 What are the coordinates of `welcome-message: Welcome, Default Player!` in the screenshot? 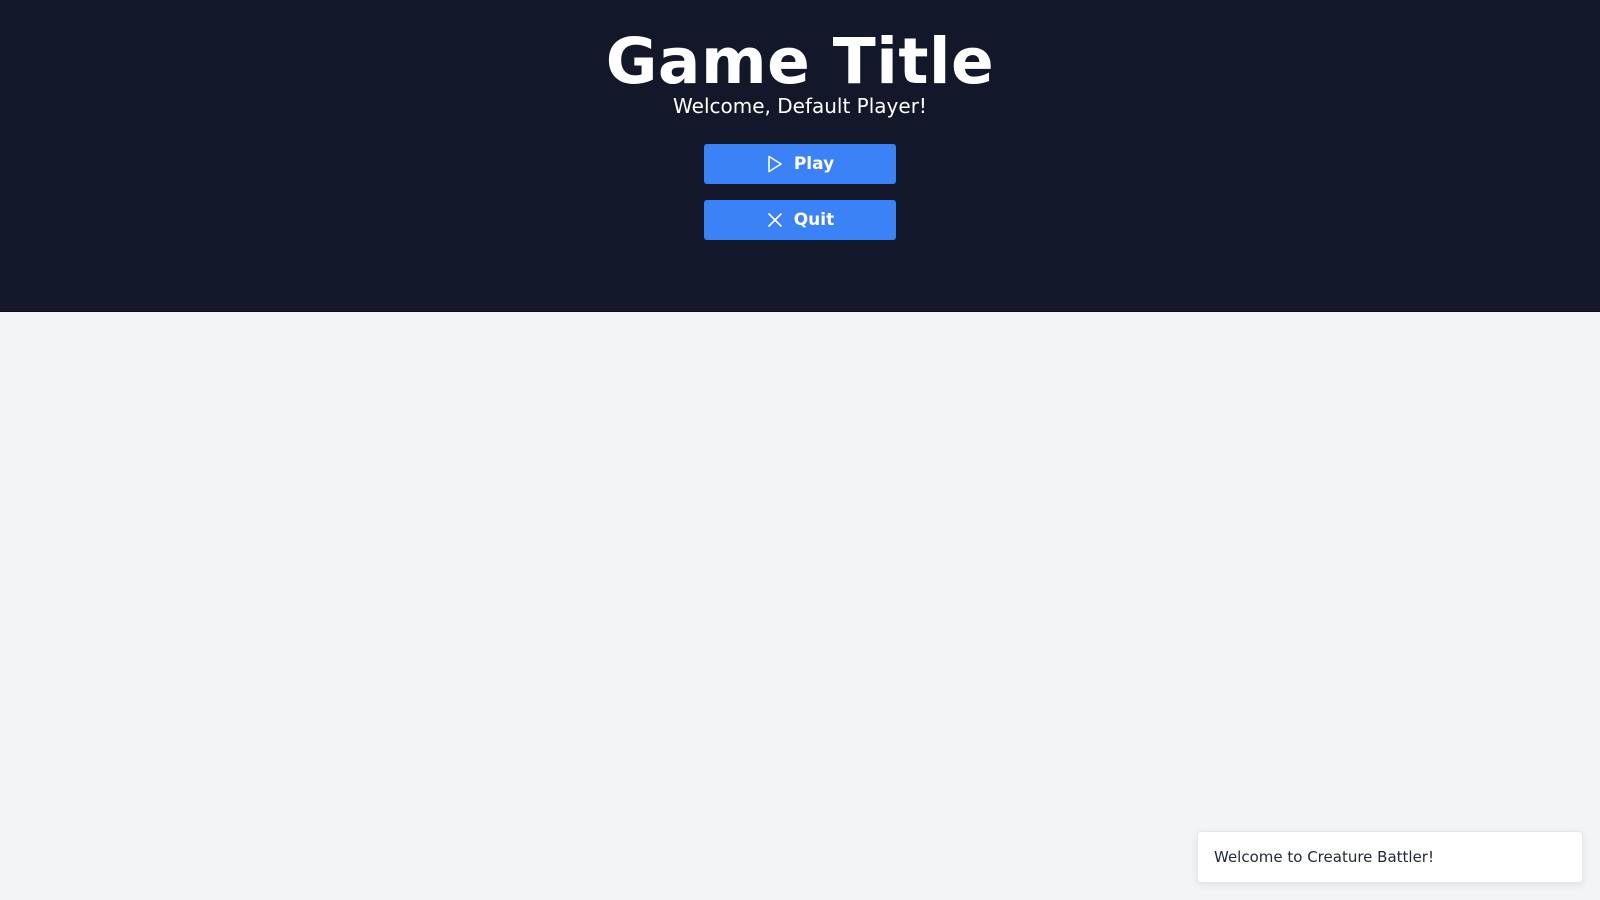 It's located at (800, 106).